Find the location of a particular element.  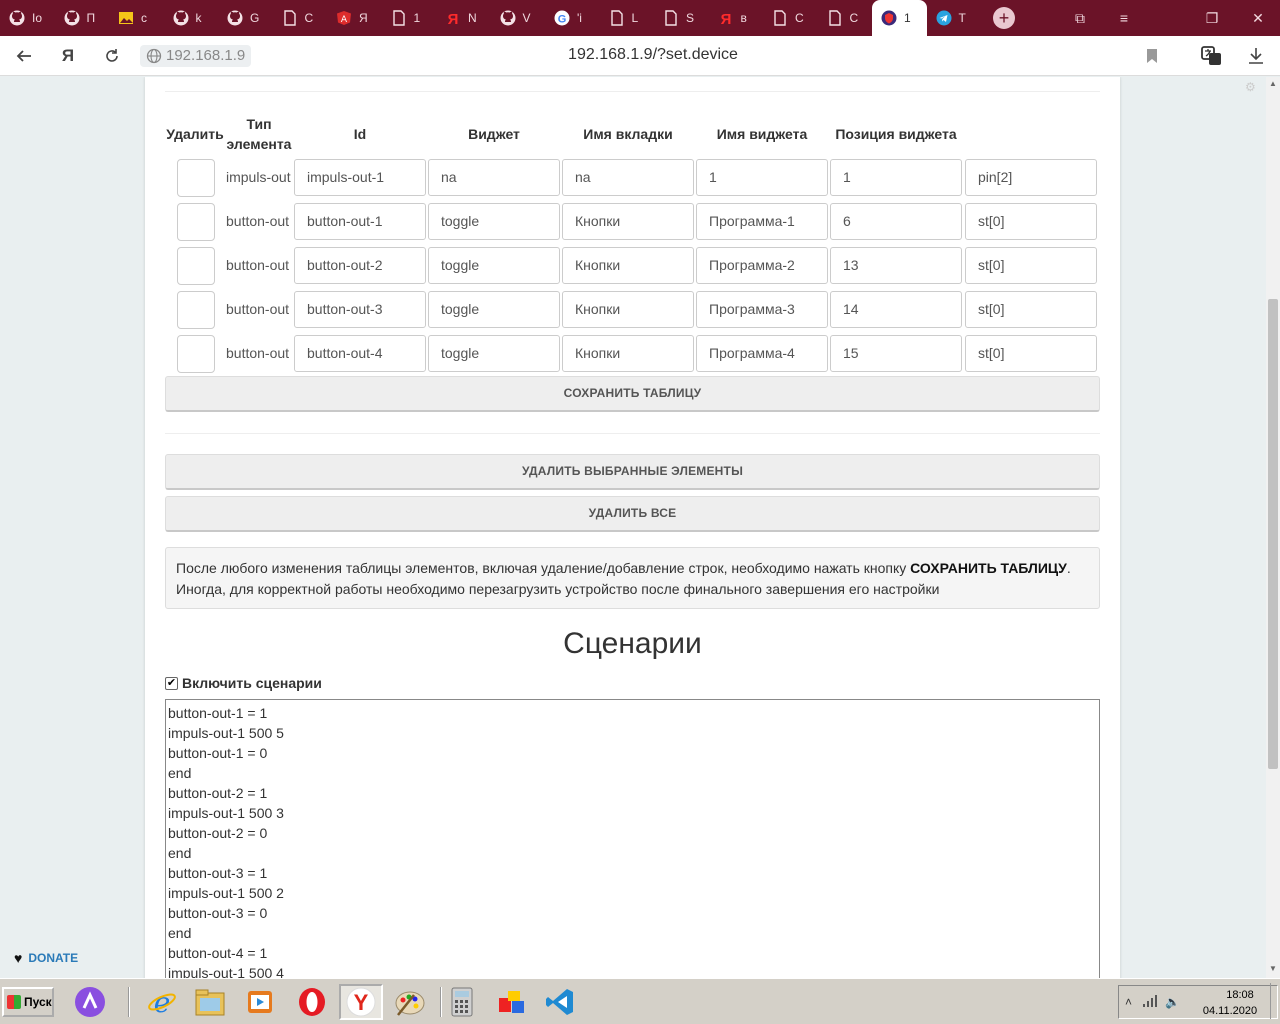

enable-scenarios: ✔ Включить сценарии is located at coordinates (243, 683).